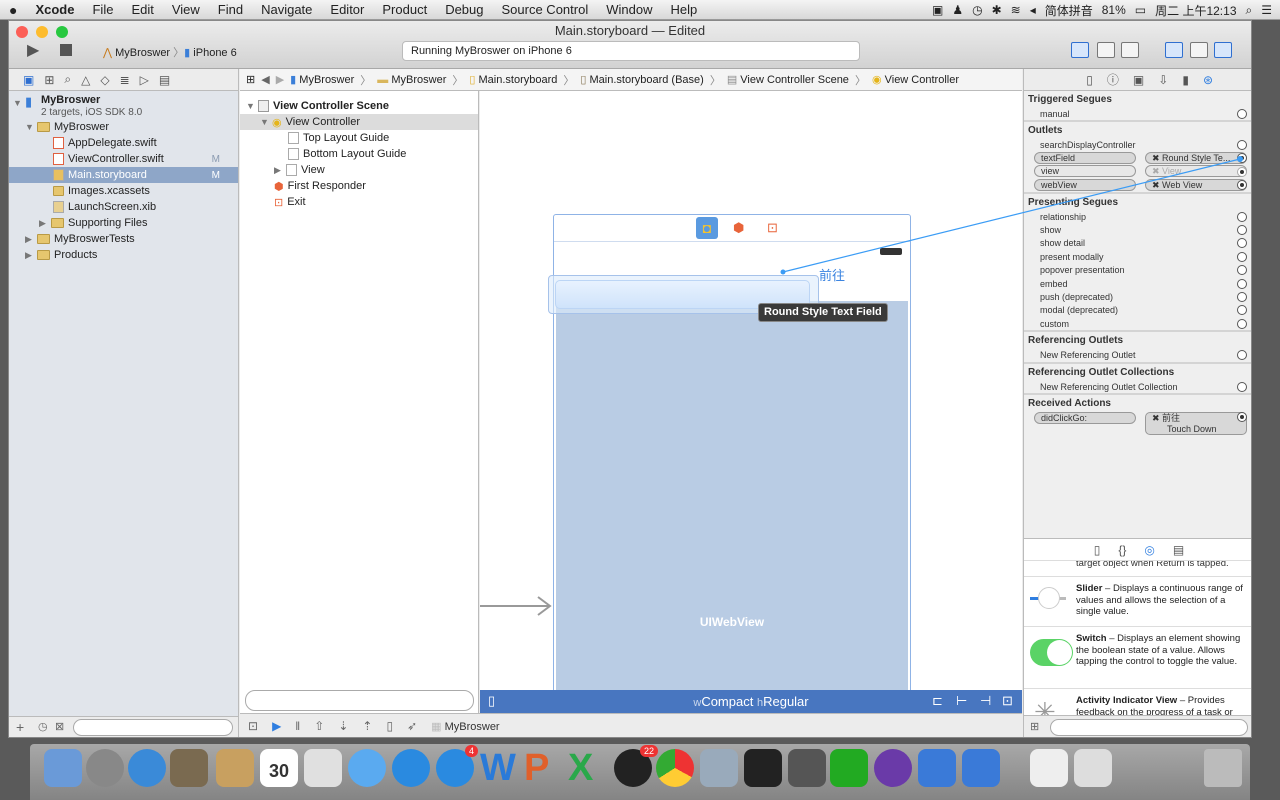 The image size is (1280, 800). What do you see at coordinates (63, 768) in the screenshot?
I see `finder-icon` at bounding box center [63, 768].